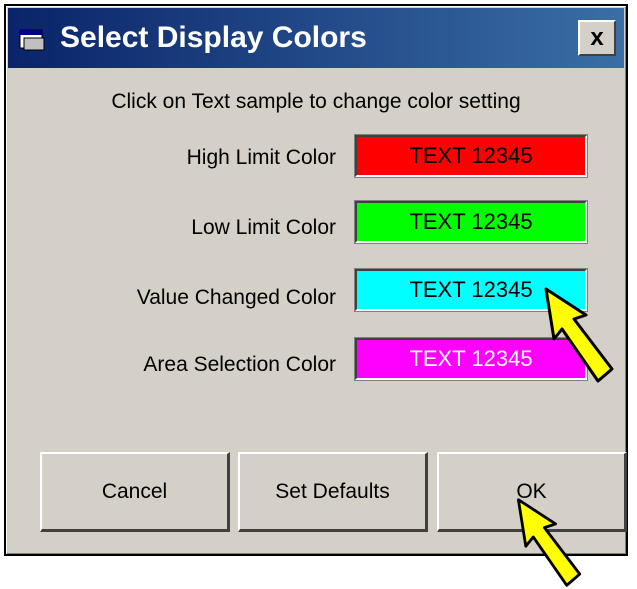 The image size is (637, 589). Describe the element at coordinates (261, 157) in the screenshot. I see `high-limit-label: High Limit Color` at that location.